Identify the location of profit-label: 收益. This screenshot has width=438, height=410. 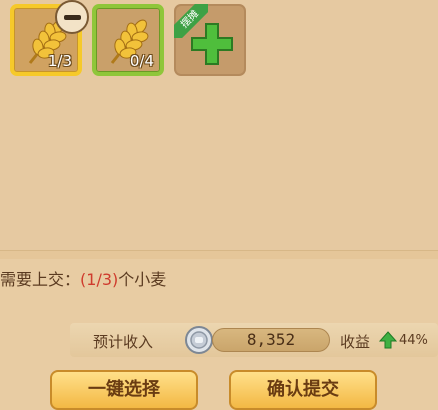
(355, 342).